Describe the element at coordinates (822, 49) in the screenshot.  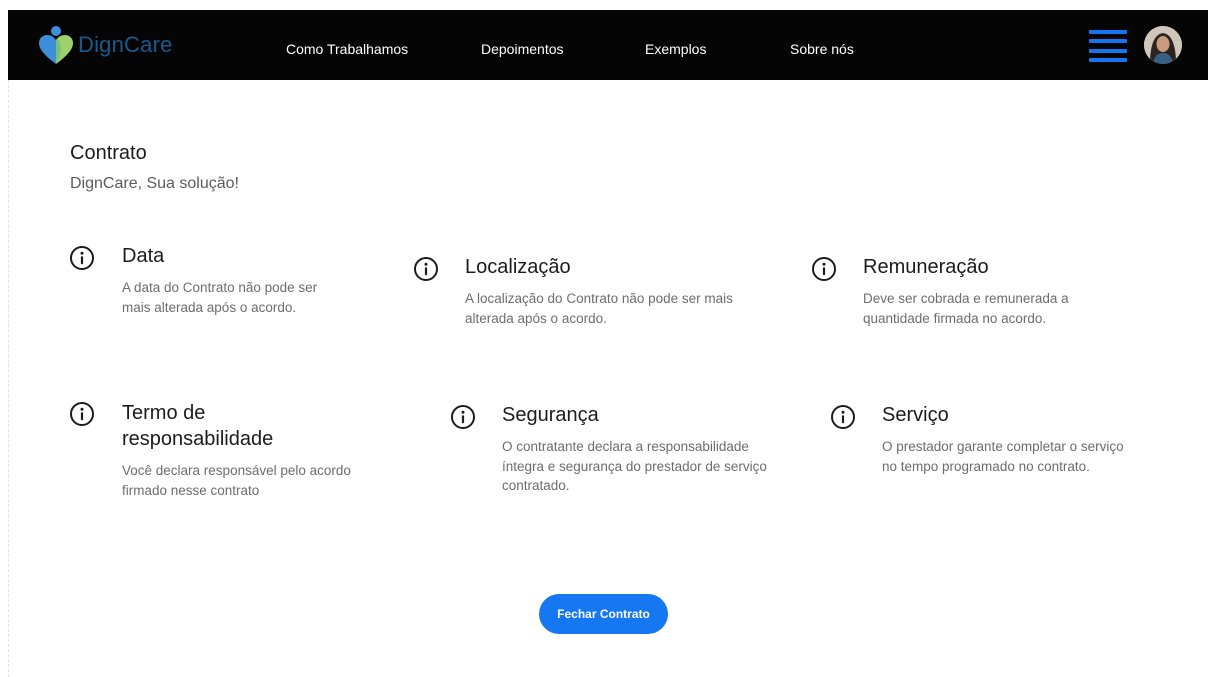
I see `nav-link-sobre-nos: Sobre nós` at that location.